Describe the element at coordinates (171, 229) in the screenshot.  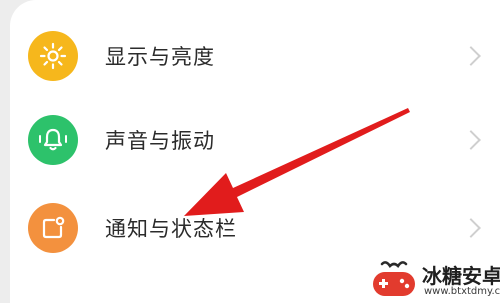
I see `settings-item-label: 通知与状态栏` at that location.